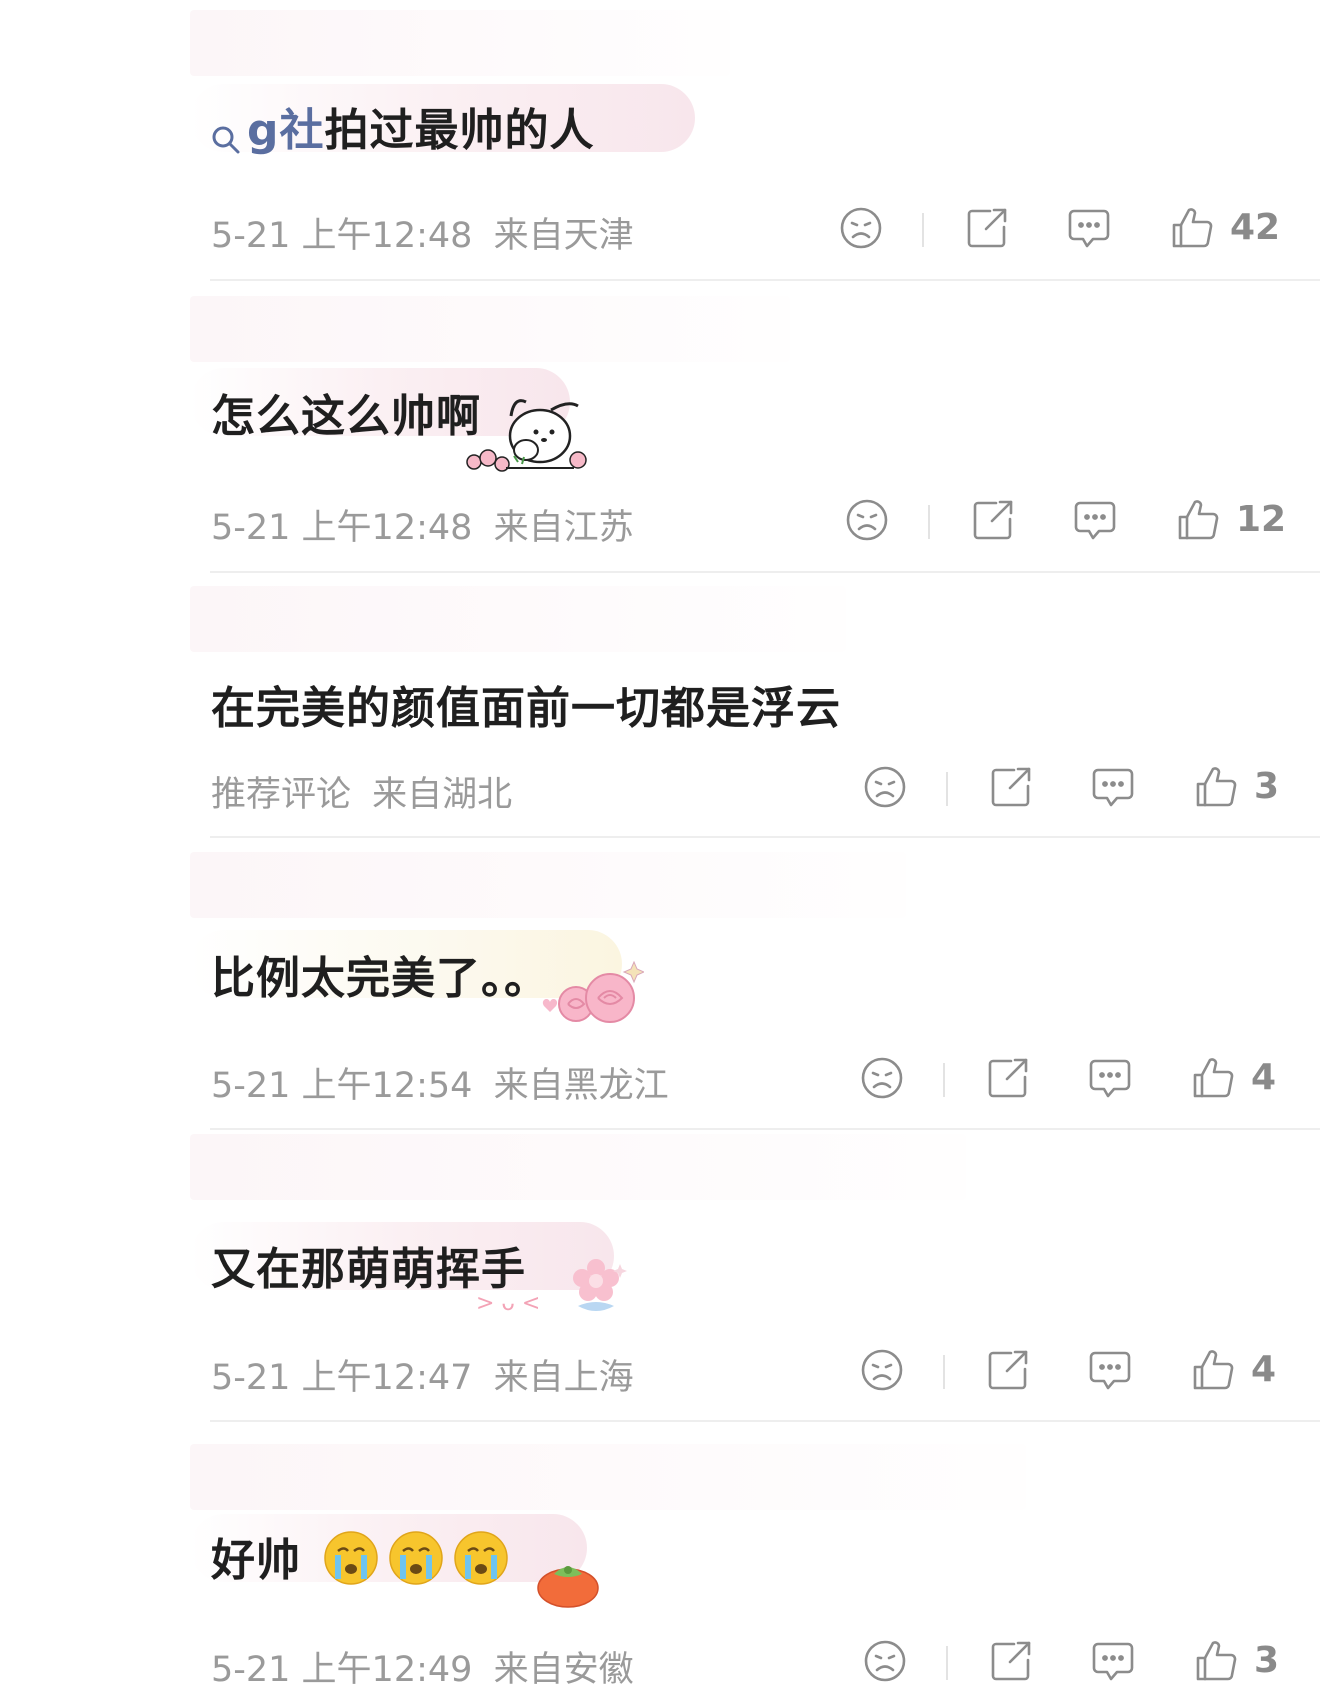 The image size is (1320, 1692). What do you see at coordinates (346, 416) in the screenshot?
I see `comment-text: 怎么这么帅啊` at bounding box center [346, 416].